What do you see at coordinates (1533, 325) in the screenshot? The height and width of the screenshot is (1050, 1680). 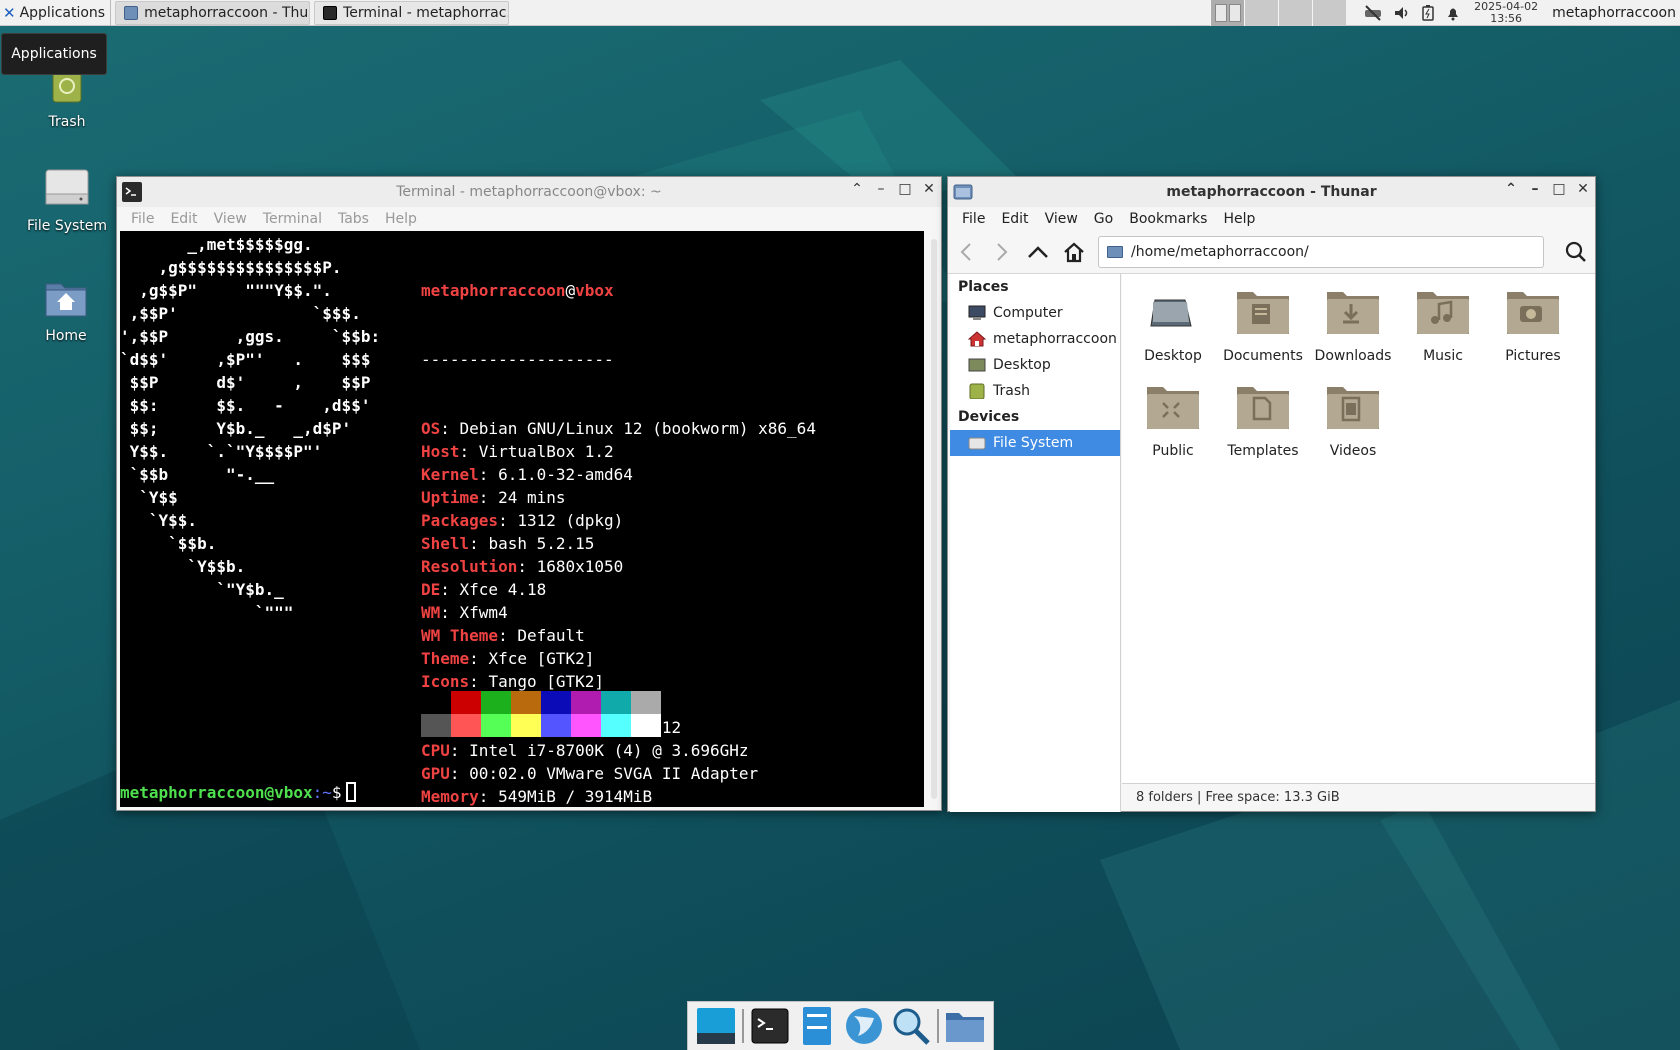 I see `folder-item: Pictures` at bounding box center [1533, 325].